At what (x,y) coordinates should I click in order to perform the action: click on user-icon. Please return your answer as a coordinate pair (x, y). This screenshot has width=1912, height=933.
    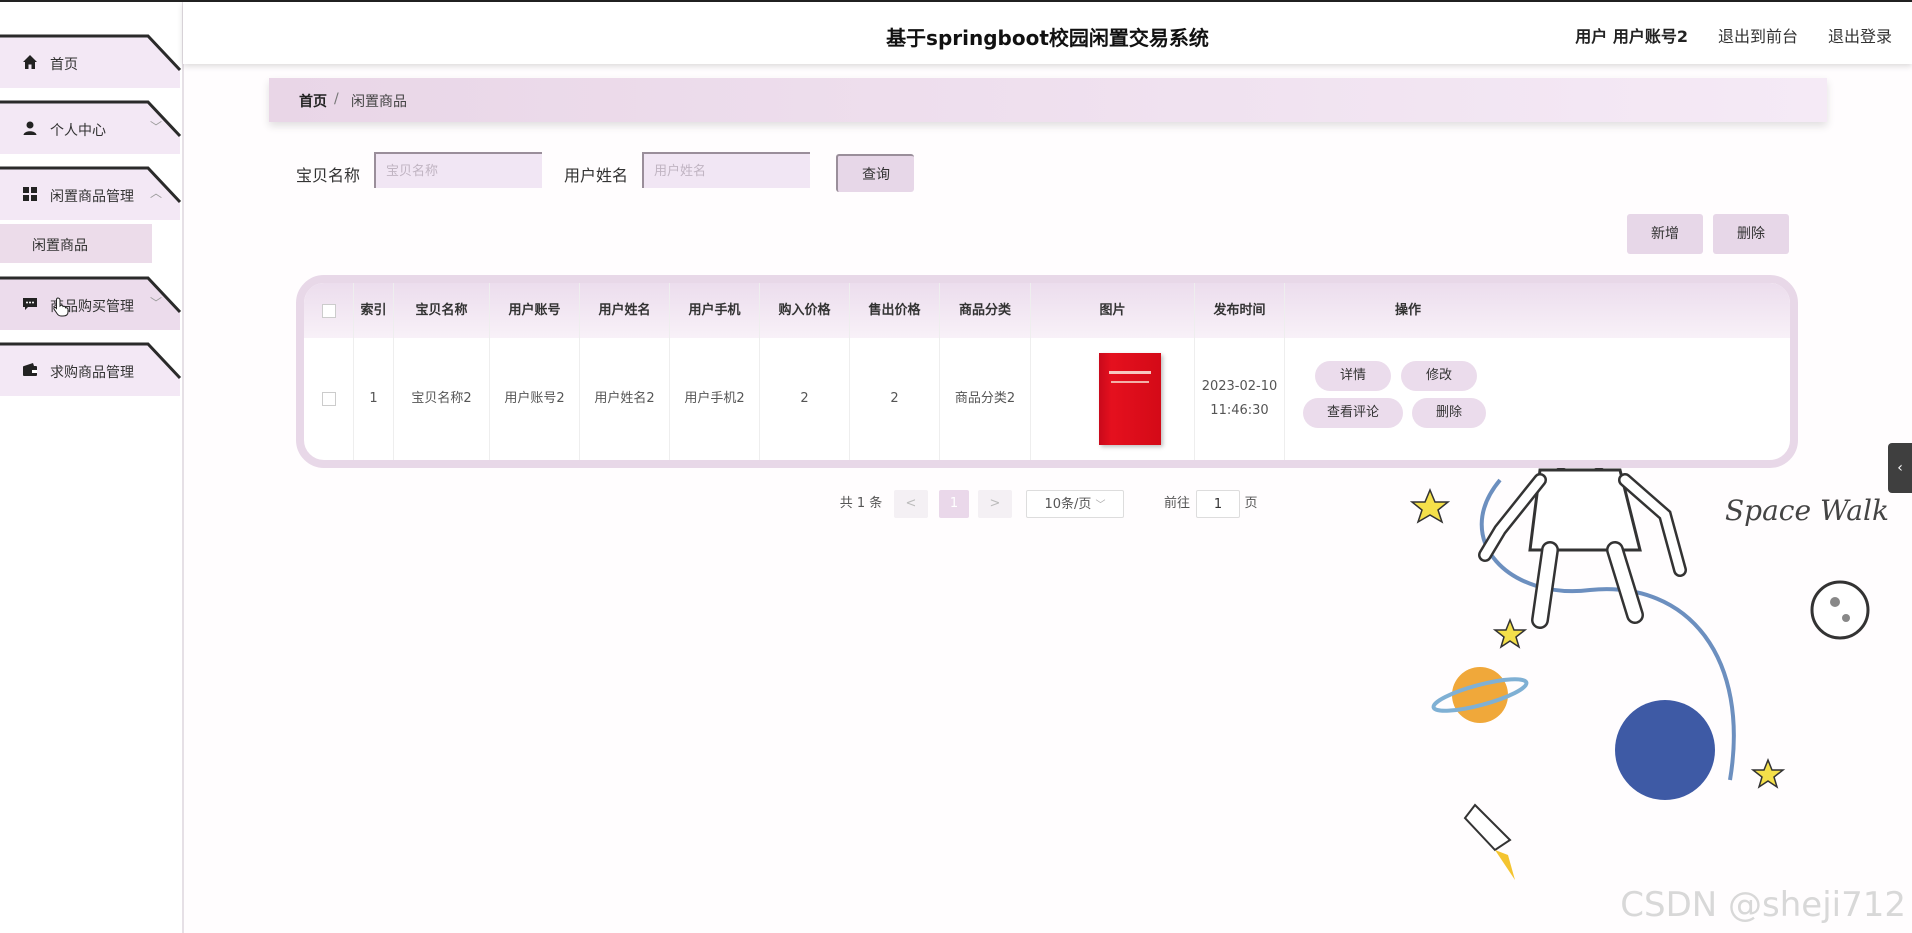
    Looking at the image, I should click on (30, 128).